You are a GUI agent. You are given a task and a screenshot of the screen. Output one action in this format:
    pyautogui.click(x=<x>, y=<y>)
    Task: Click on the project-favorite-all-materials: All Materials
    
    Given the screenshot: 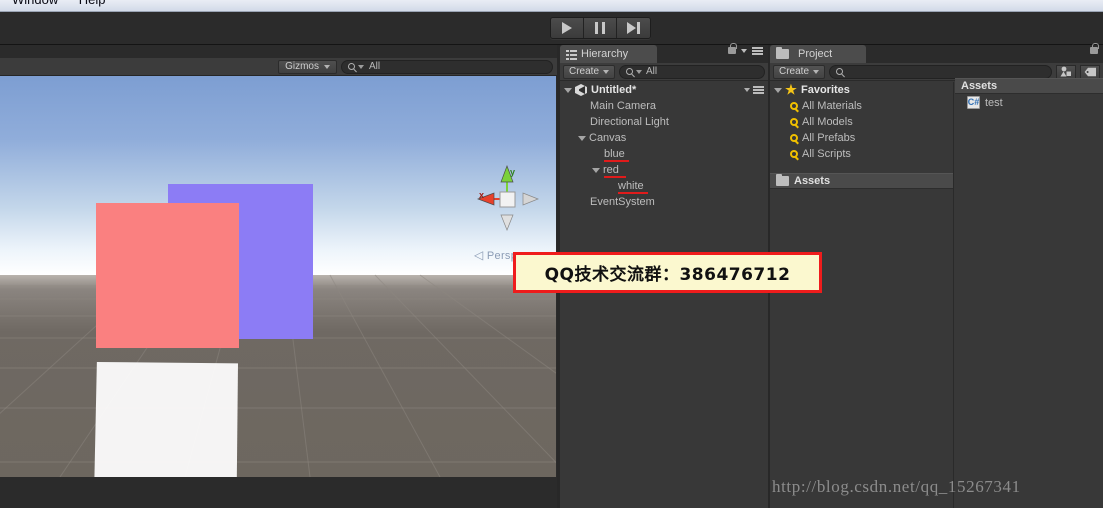 What is the action you would take?
    pyautogui.click(x=861, y=106)
    